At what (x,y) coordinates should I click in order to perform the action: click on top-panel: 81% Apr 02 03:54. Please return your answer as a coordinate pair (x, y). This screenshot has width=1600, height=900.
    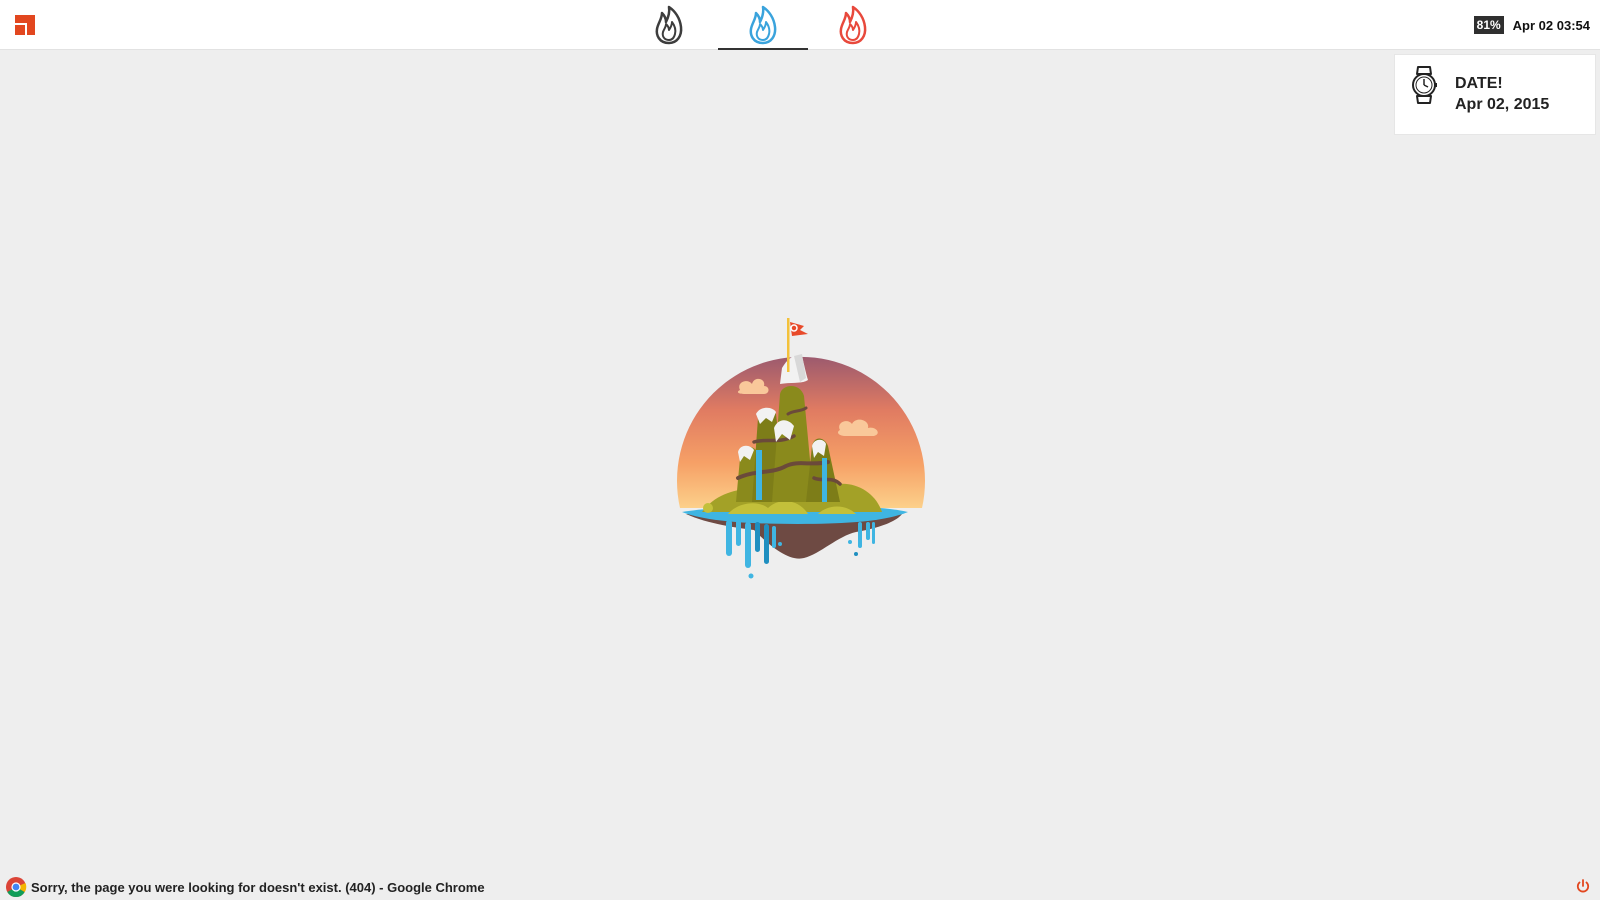
    Looking at the image, I should click on (800, 25).